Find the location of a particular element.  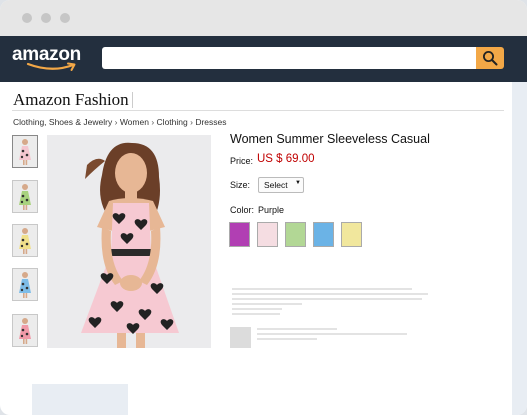

color-label: Color: is located at coordinates (242, 210).